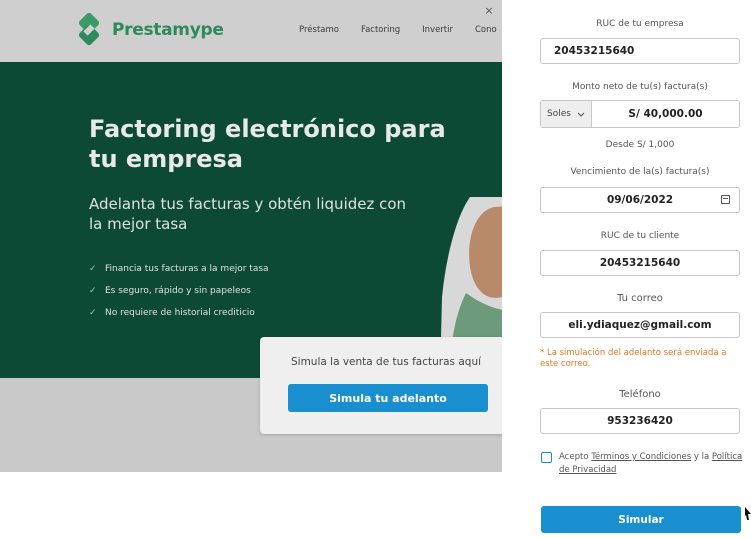 The width and height of the screenshot is (751, 539). I want to click on bullet-text: Es seguro, rápido y sin papeleos, so click(178, 291).